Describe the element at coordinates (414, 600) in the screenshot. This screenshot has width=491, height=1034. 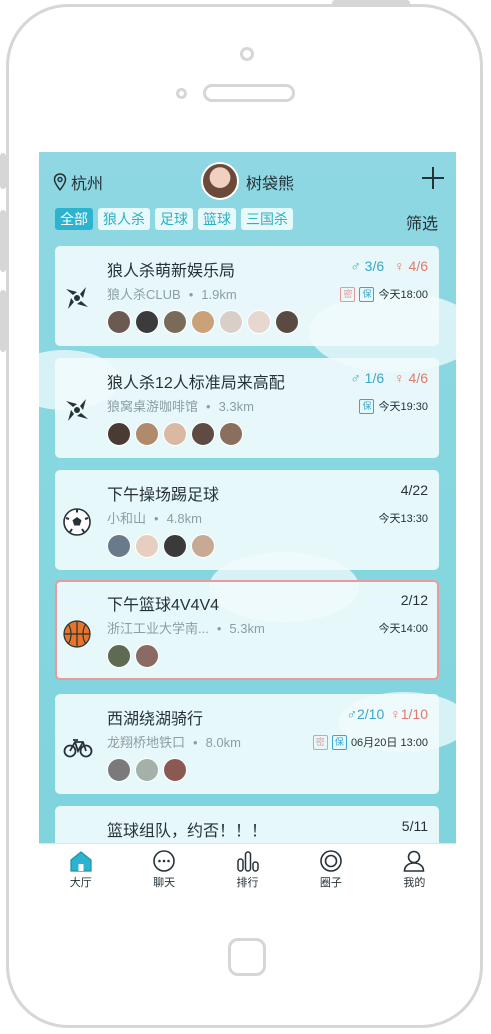
I see `participant-count: 2/12` at that location.